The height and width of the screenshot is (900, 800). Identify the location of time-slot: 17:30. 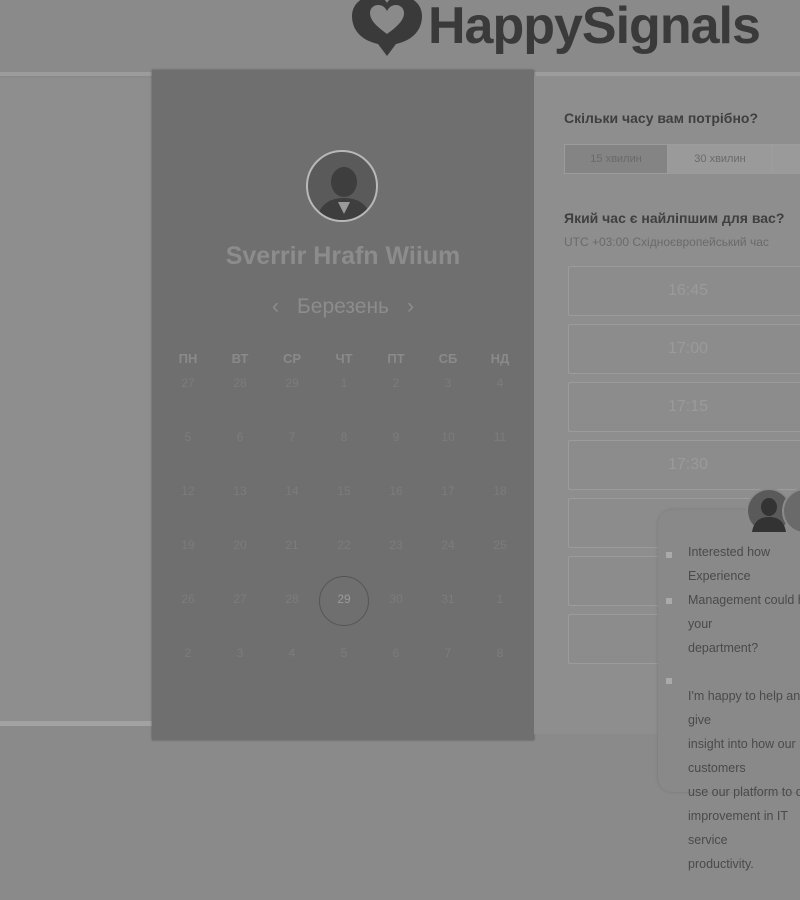
(684, 465).